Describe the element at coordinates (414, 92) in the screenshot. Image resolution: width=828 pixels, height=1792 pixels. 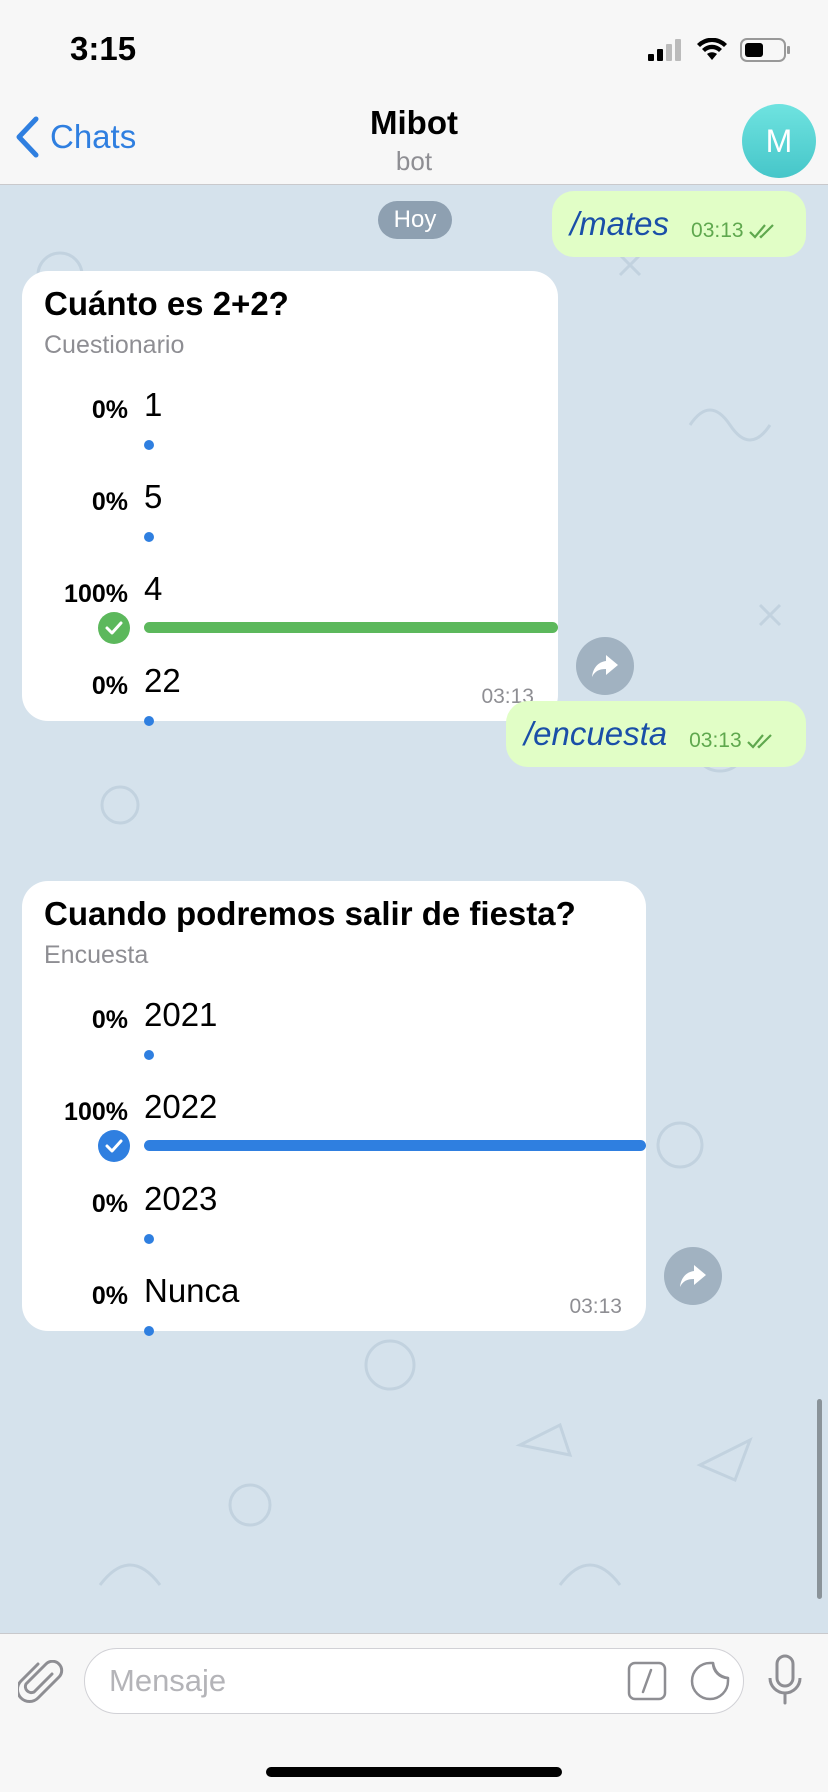
I see `navigation-bar: 3:15 Chats Mibot bot M` at that location.